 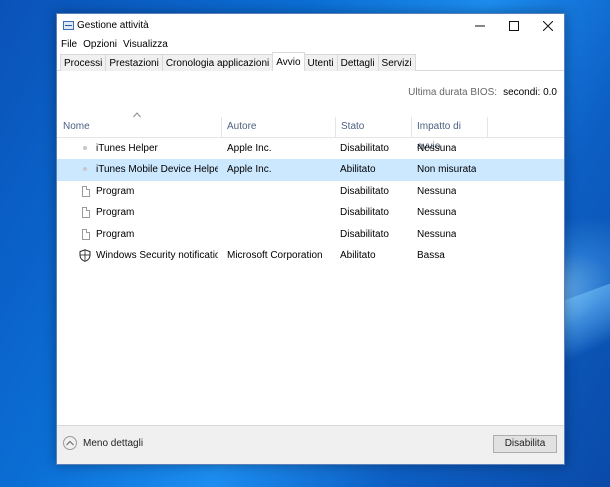 I want to click on chevron-up-icon, so click(x=70, y=443).